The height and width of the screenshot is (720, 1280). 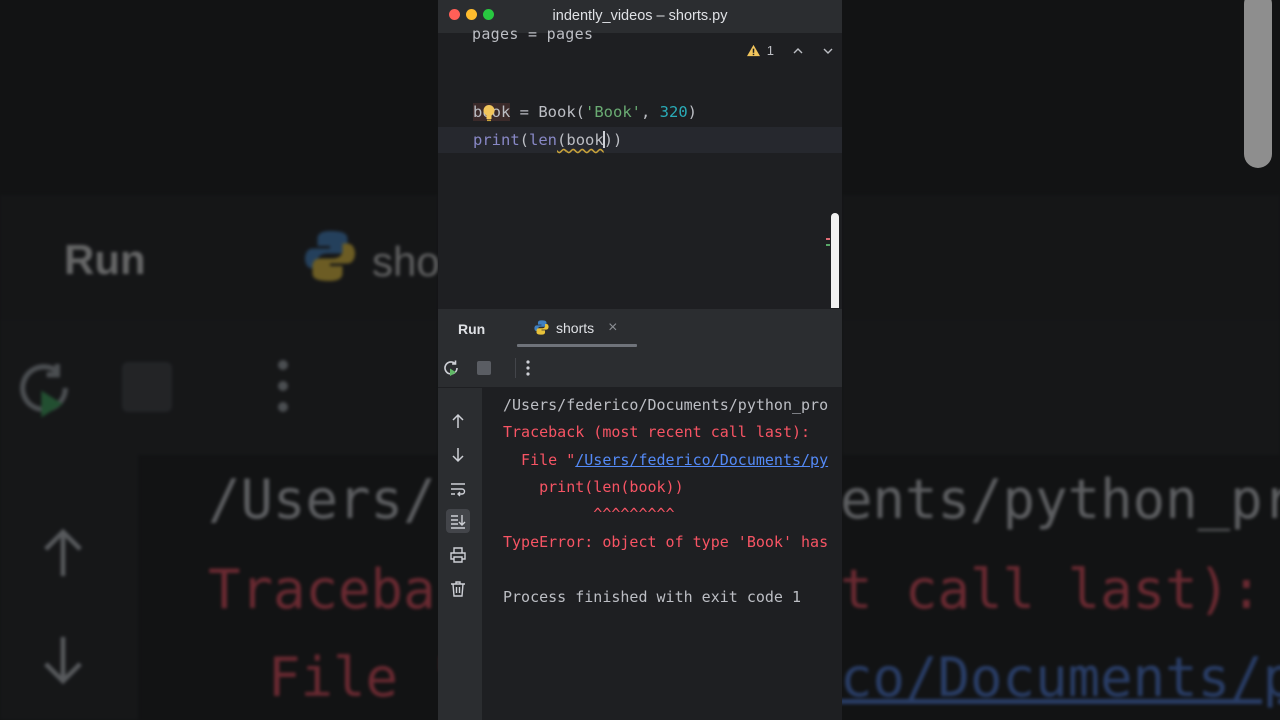 I want to click on console-path-line: /Users/federico/Documents/python_pro, so click(x=666, y=405).